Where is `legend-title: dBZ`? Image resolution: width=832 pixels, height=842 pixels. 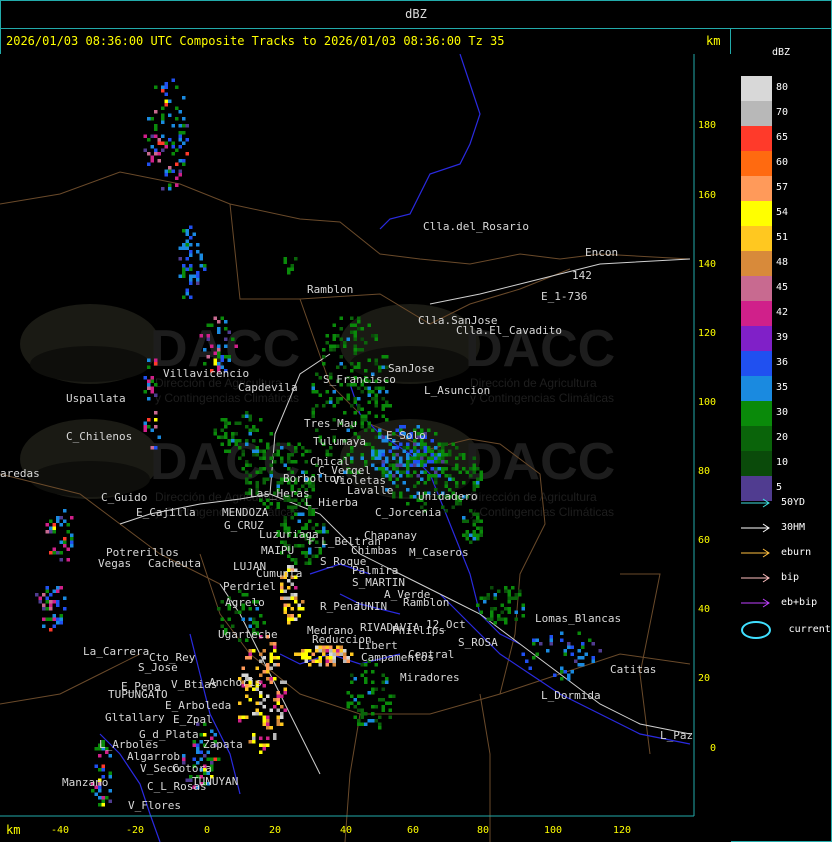 legend-title: dBZ is located at coordinates (781, 52).